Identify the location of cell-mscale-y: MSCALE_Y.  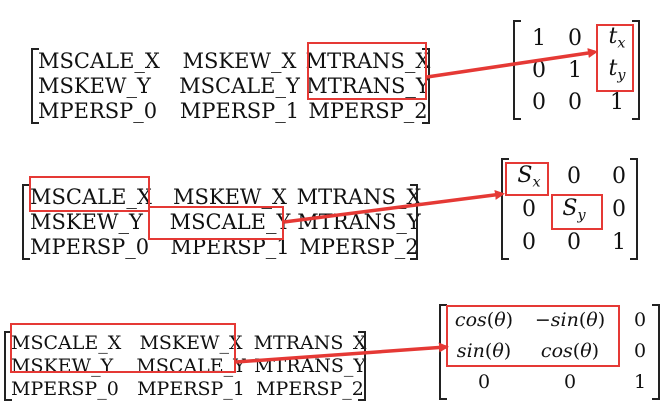
(239, 85).